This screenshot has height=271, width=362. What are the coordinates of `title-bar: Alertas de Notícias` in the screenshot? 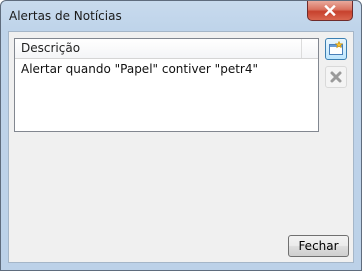 It's located at (181, 16).